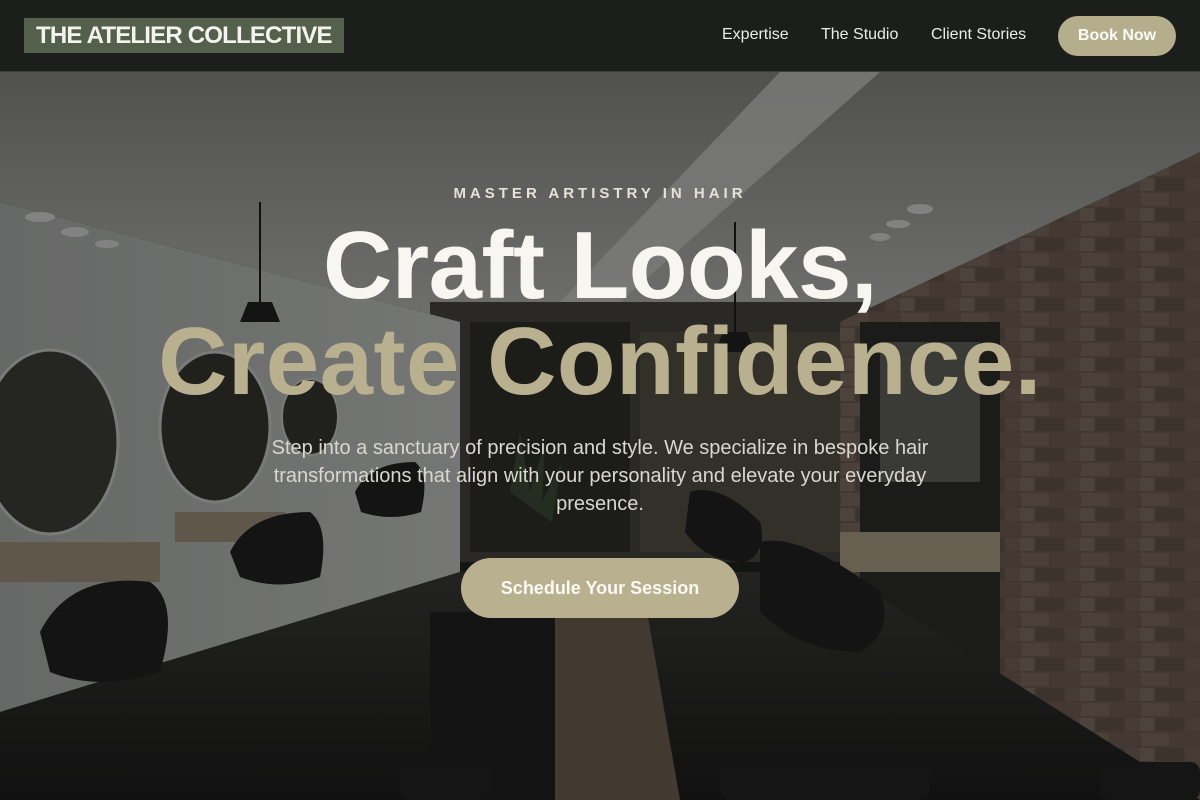 The width and height of the screenshot is (1200, 800). What do you see at coordinates (600, 588) in the screenshot?
I see `schedule-session-button: Schedule Your Session` at bounding box center [600, 588].